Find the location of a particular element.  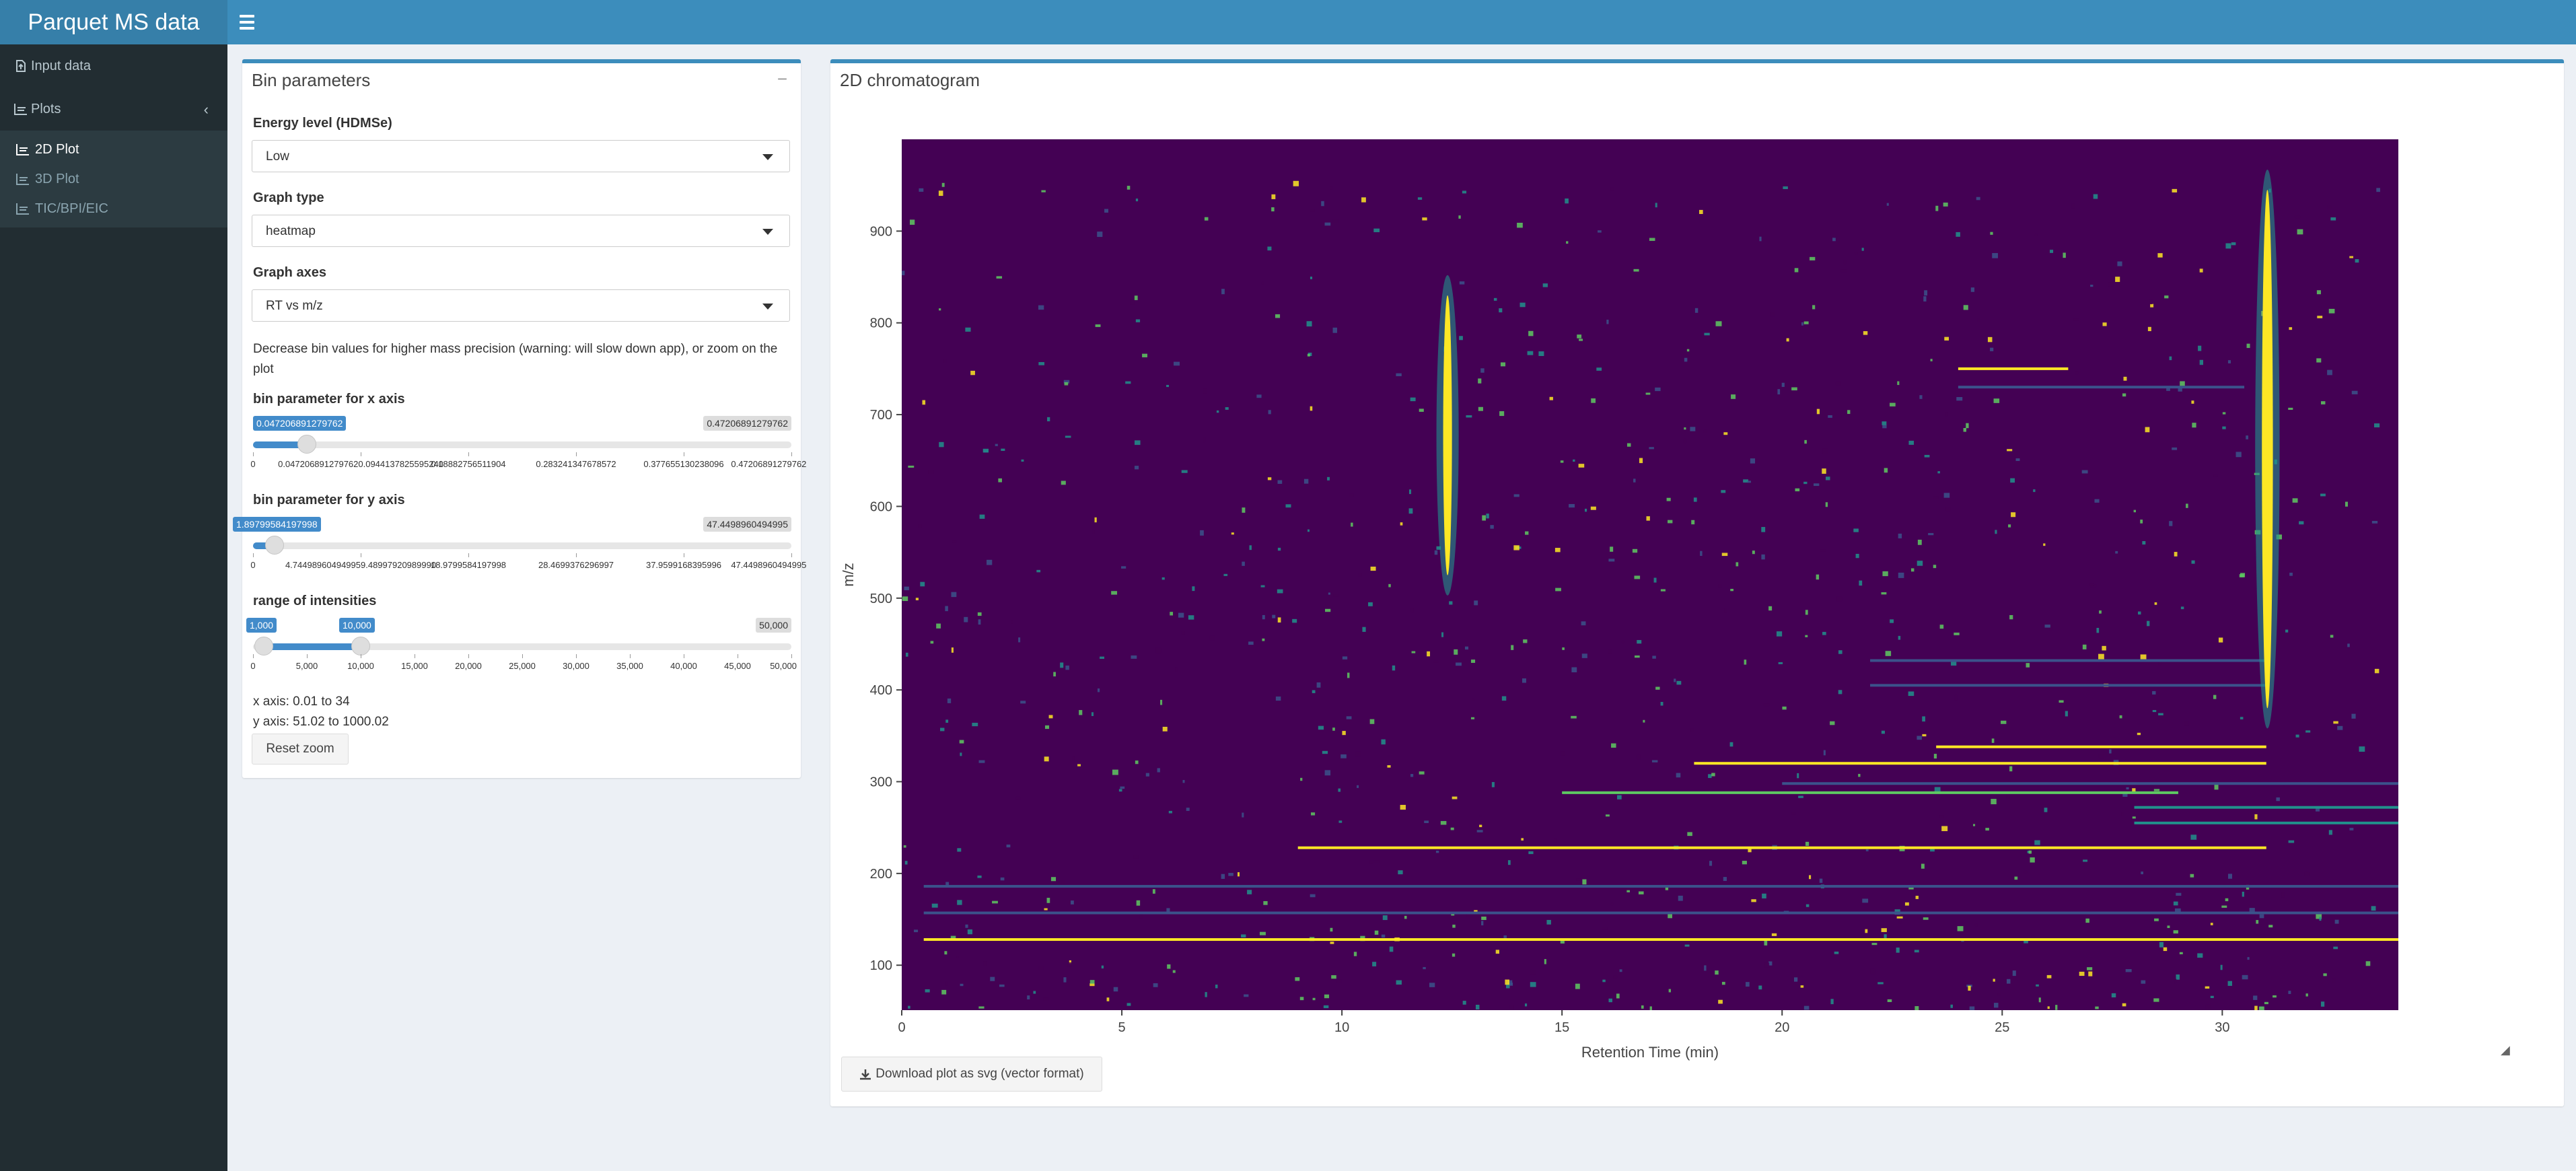

slider-tick-label: 20,000 is located at coordinates (469, 666).